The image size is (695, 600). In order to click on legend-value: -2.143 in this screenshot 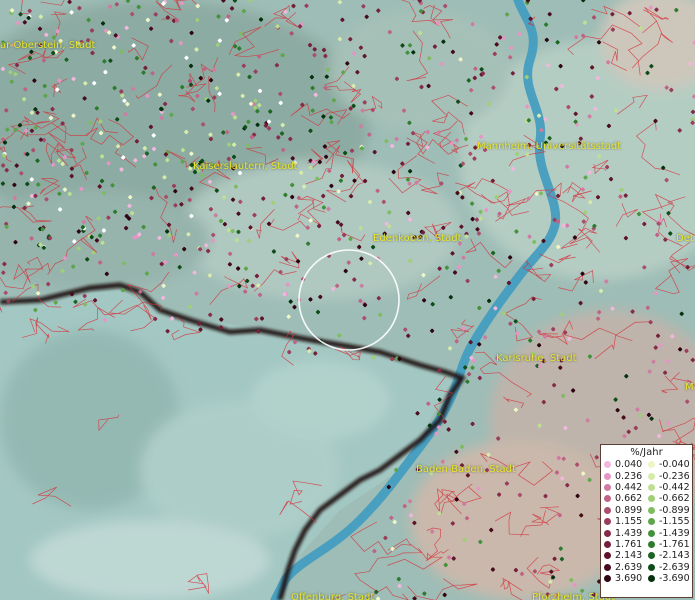, I will do `click(674, 556)`.